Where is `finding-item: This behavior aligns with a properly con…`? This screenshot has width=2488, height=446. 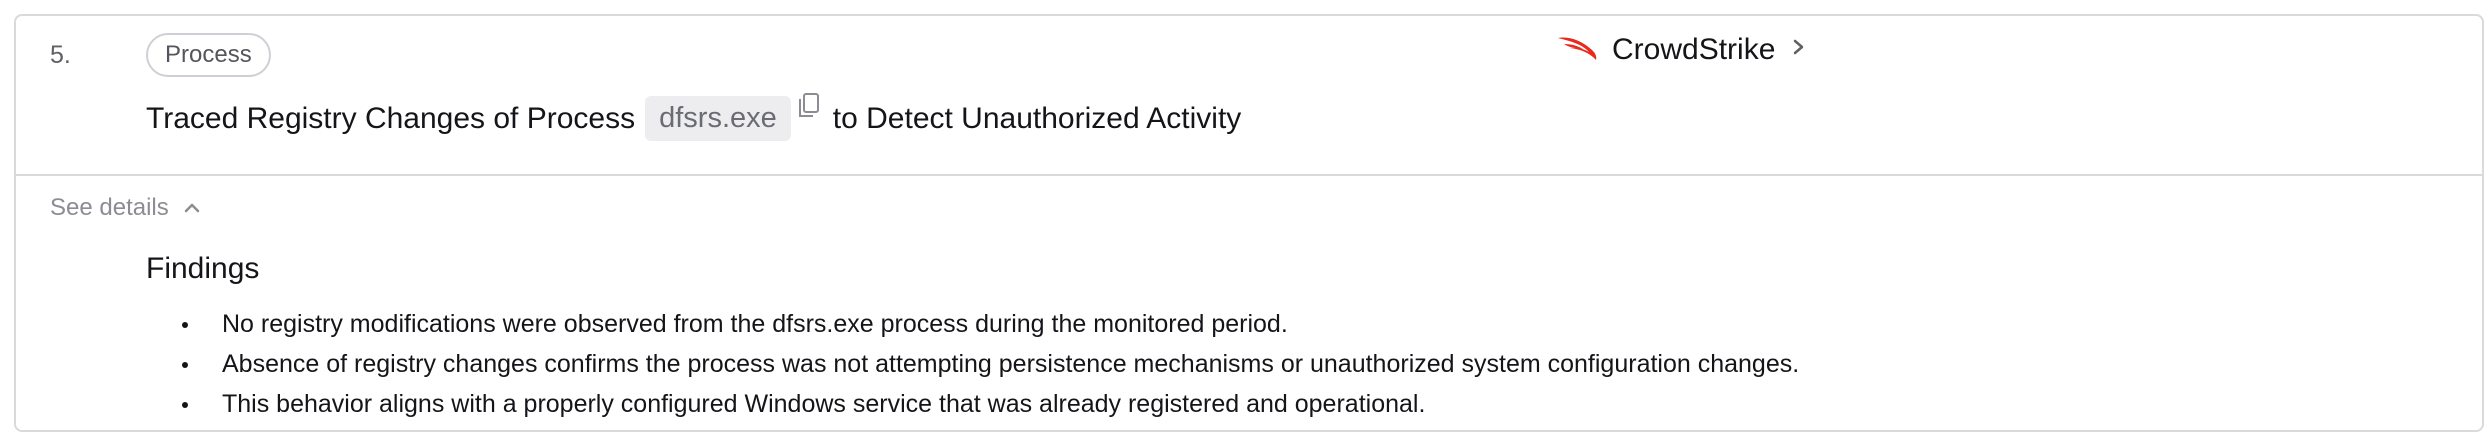
finding-item: This behavior aligns with a properly con… is located at coordinates (990, 404).